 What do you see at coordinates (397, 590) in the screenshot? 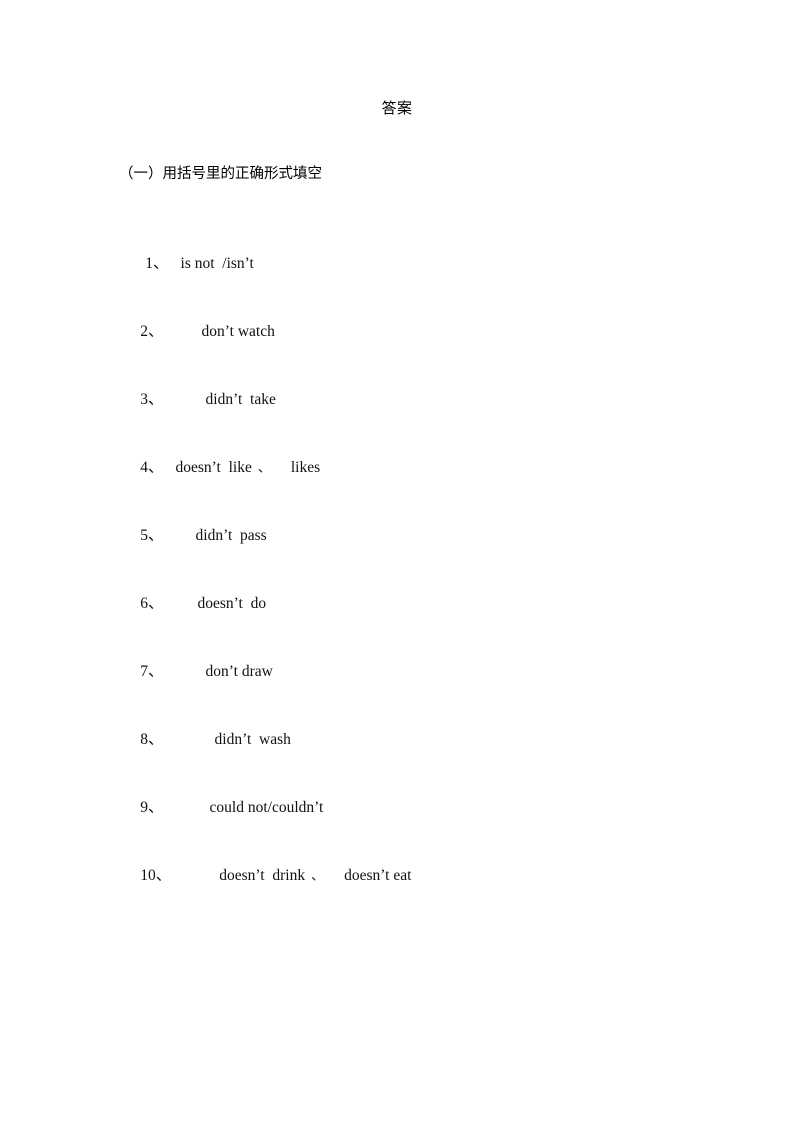
I see `list-item: 6、 doesn’t do` at bounding box center [397, 590].